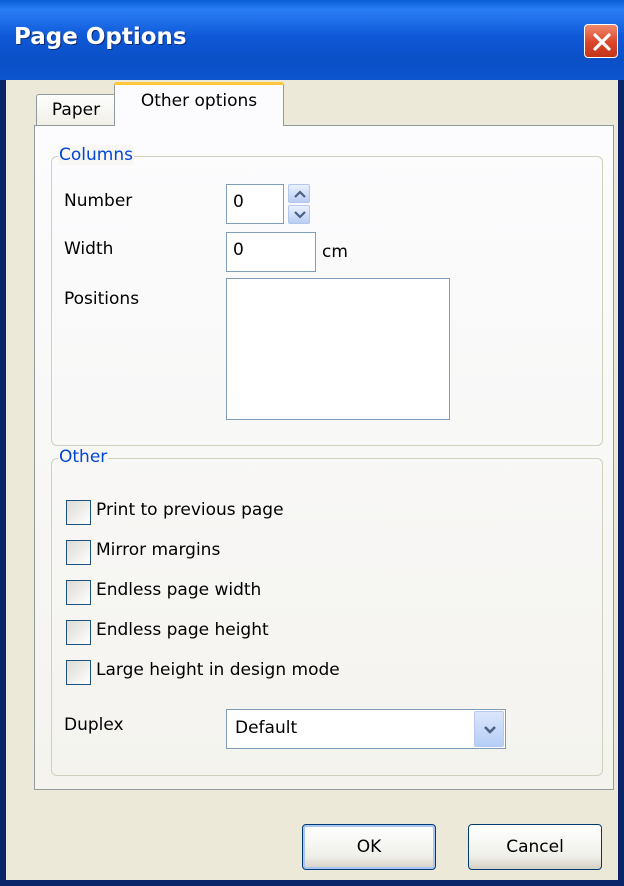  I want to click on spin-down-button, so click(299, 214).